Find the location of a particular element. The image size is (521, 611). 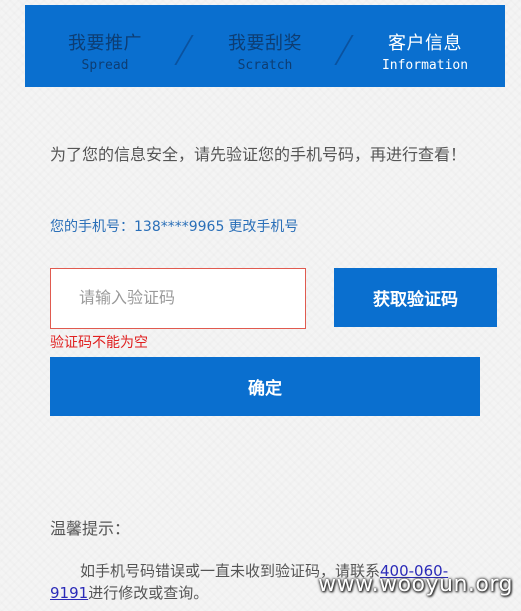

confirm-button: 确定 is located at coordinates (265, 386).